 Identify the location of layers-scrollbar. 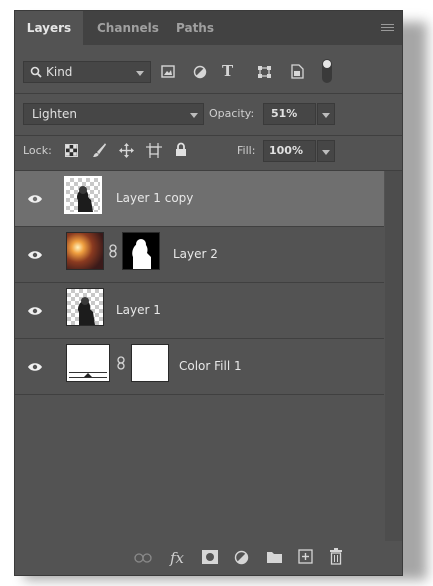
(393, 356).